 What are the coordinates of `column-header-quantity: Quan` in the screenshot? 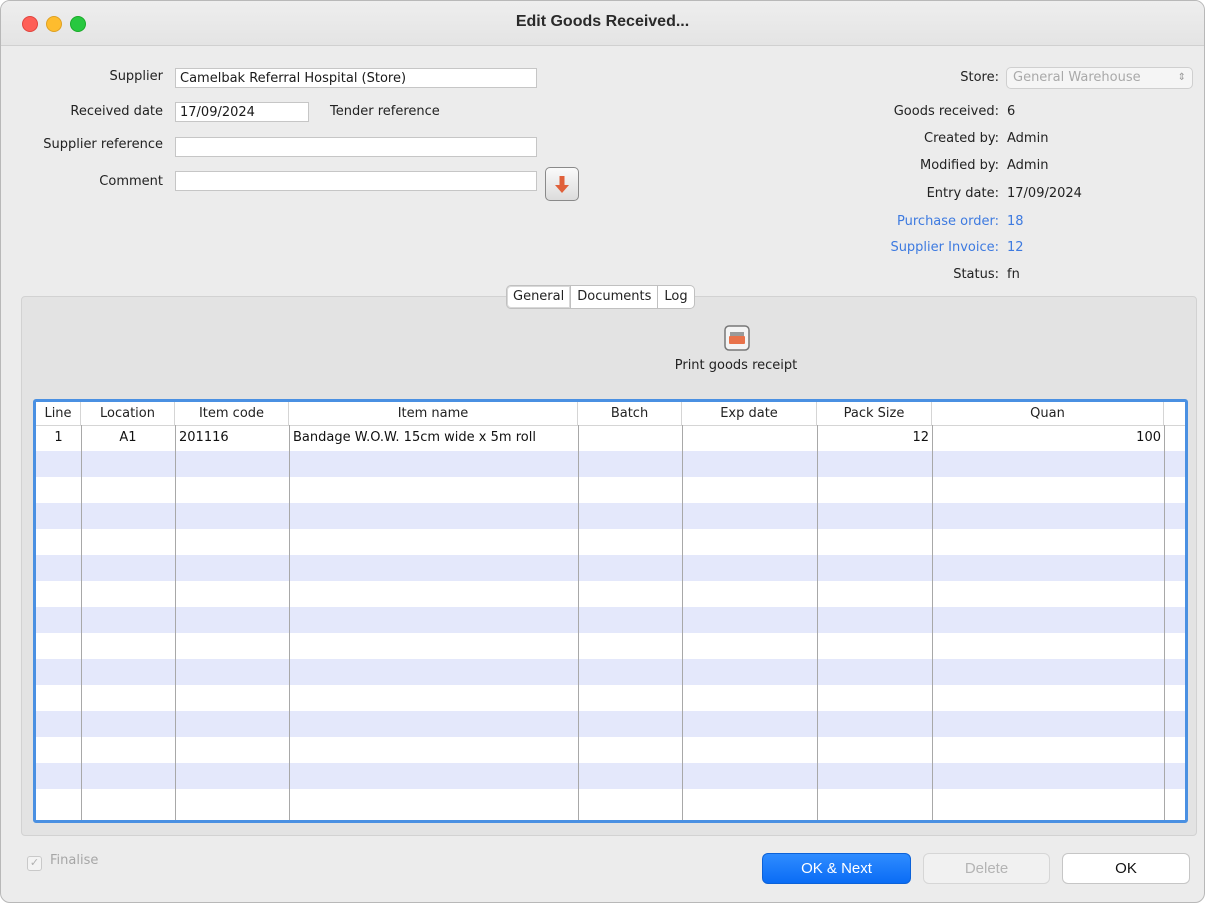 It's located at (1048, 413).